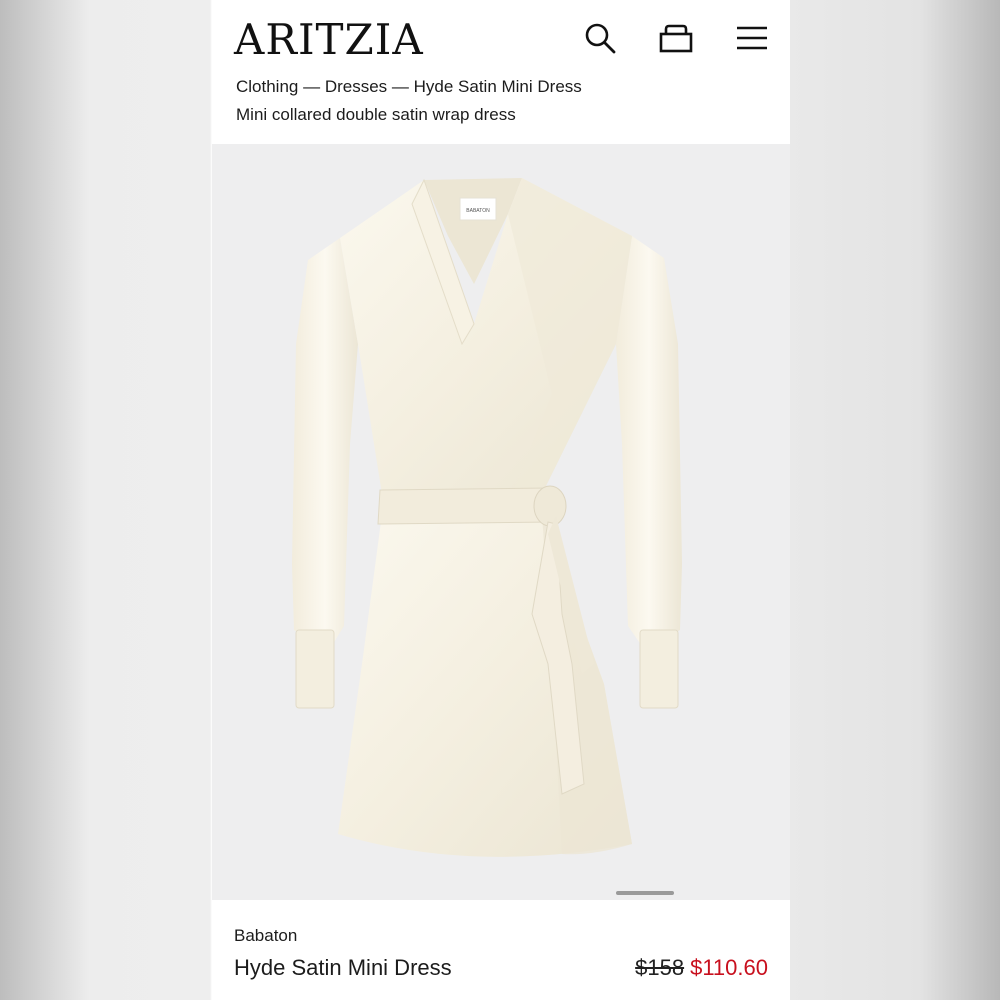  Describe the element at coordinates (600, 38) in the screenshot. I see `search-icon` at that location.